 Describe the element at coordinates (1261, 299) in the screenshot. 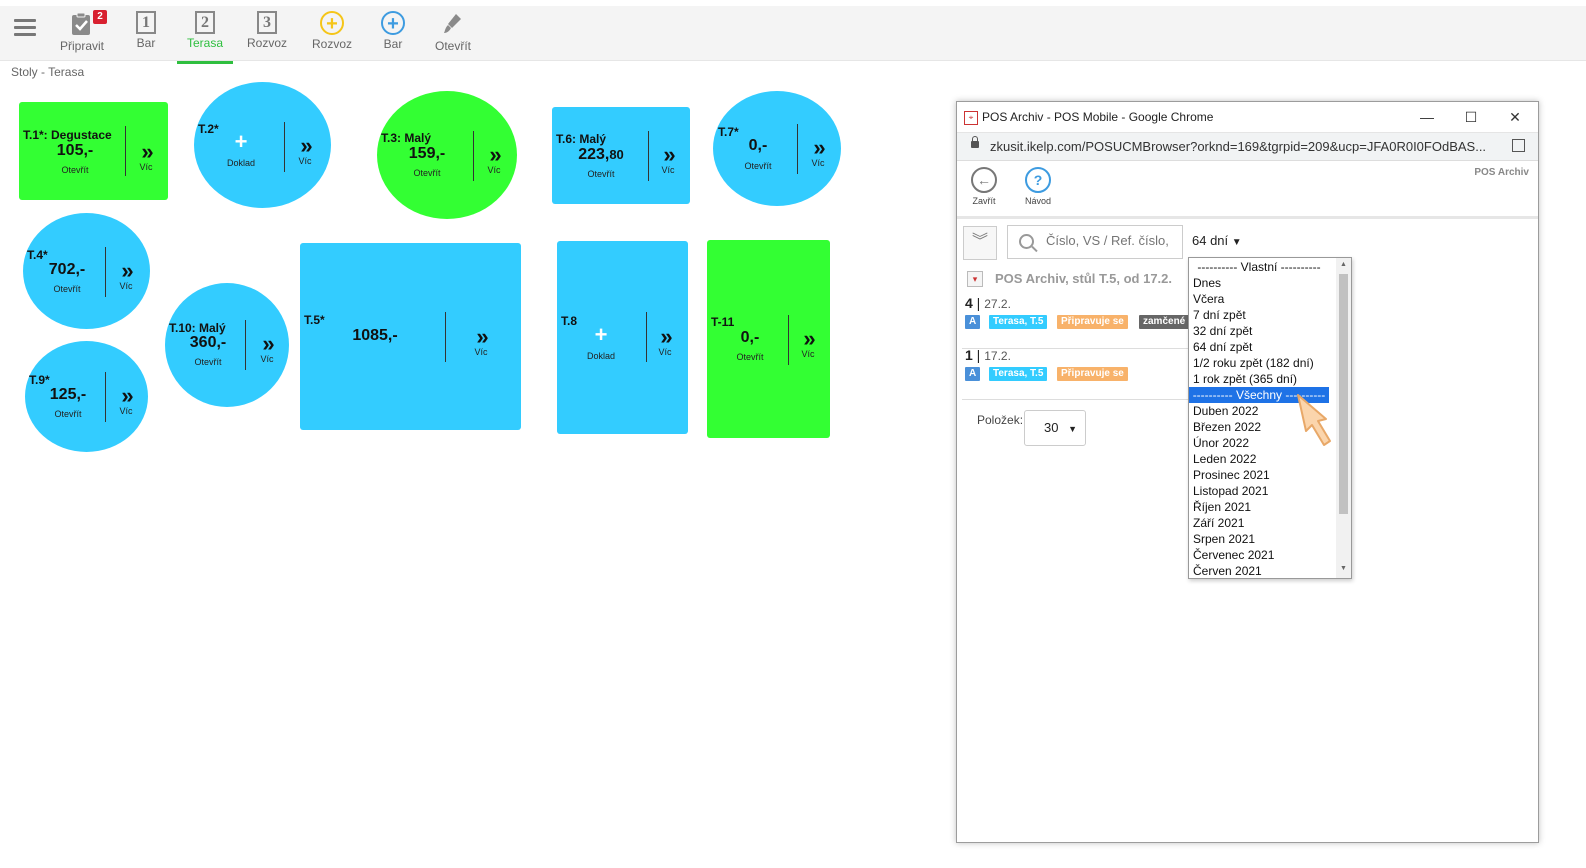

I see `dropdown-option: Včera` at that location.